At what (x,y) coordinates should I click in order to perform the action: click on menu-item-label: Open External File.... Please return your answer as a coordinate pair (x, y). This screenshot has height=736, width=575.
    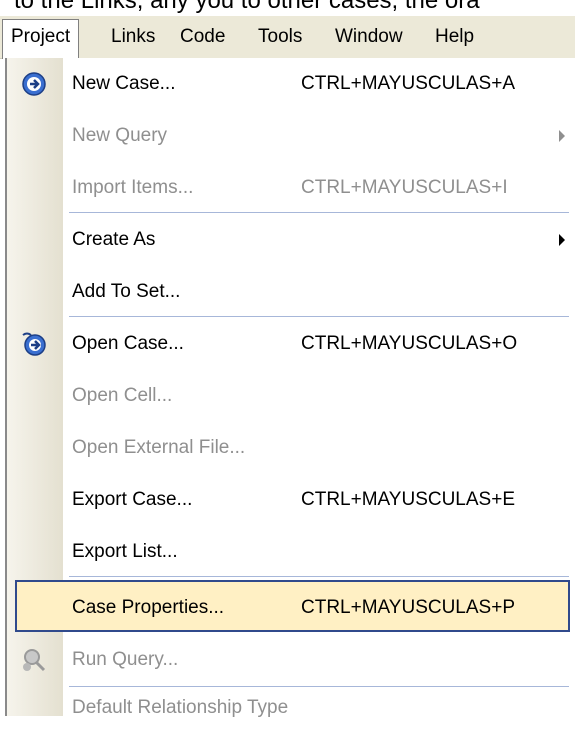
    Looking at the image, I should click on (159, 447).